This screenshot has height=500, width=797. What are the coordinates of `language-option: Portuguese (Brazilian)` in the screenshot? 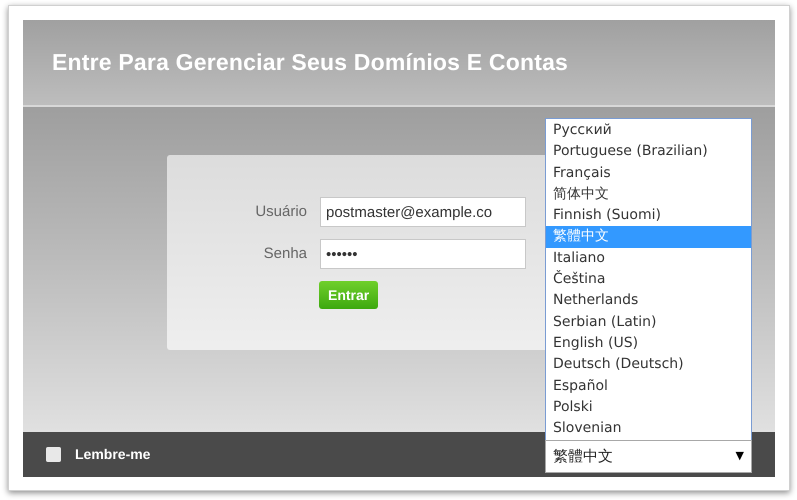 It's located at (648, 152).